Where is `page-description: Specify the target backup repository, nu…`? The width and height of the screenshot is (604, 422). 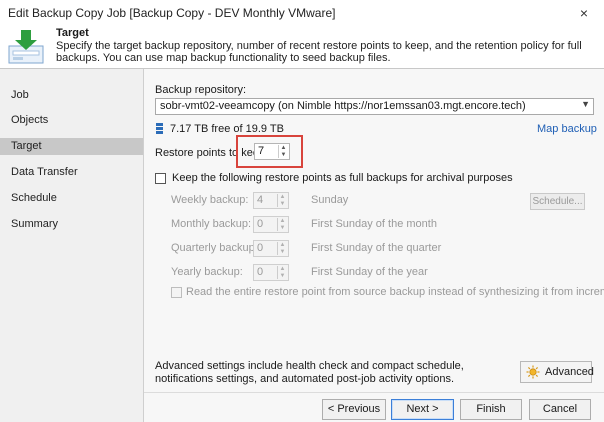
page-description: Specify the target backup repository, nu… is located at coordinates (319, 52).